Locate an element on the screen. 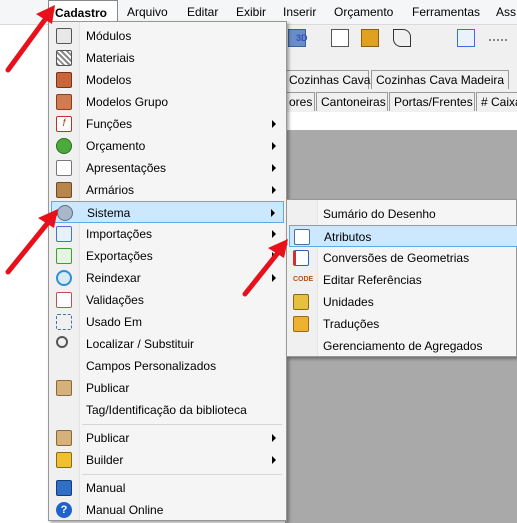 The height and width of the screenshot is (523, 517). tab-cozinhas-cava-madeira: Cozinhas Cava Madeira is located at coordinates (440, 79).